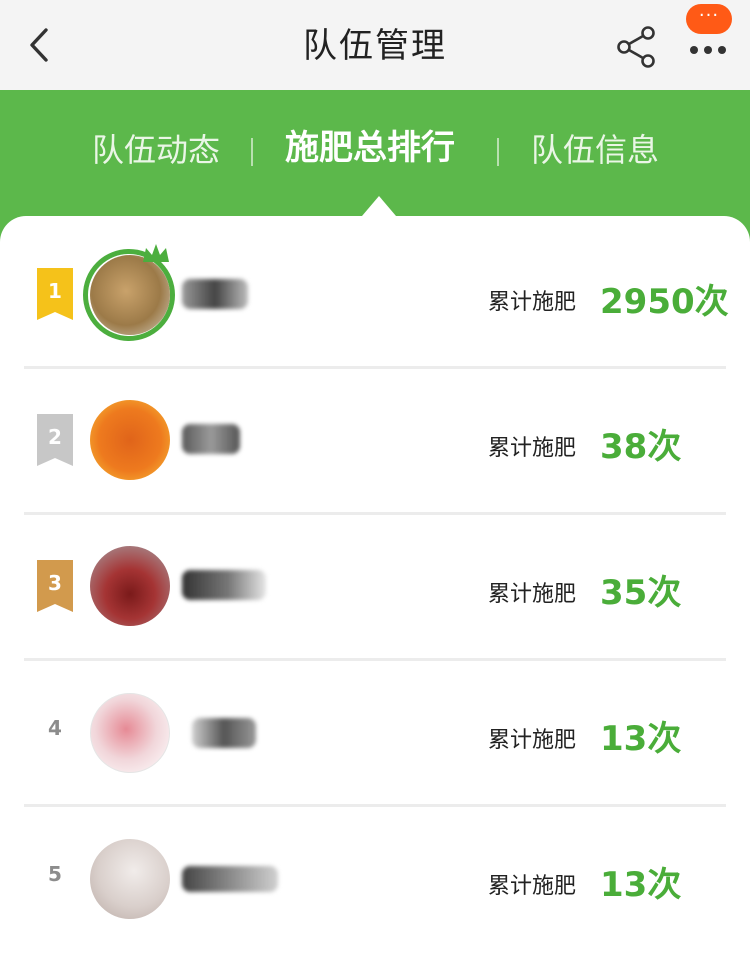 Image resolution: width=750 pixels, height=968 pixels. I want to click on more-button, so click(708, 47).